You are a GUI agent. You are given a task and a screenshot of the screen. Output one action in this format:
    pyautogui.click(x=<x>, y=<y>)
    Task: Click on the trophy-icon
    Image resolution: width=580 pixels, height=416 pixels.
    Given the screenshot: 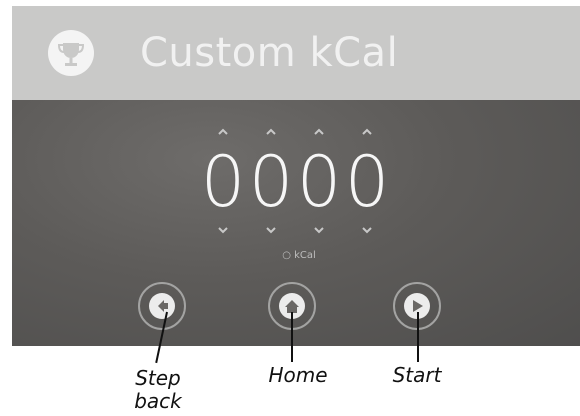 What is the action you would take?
    pyautogui.click(x=71, y=53)
    